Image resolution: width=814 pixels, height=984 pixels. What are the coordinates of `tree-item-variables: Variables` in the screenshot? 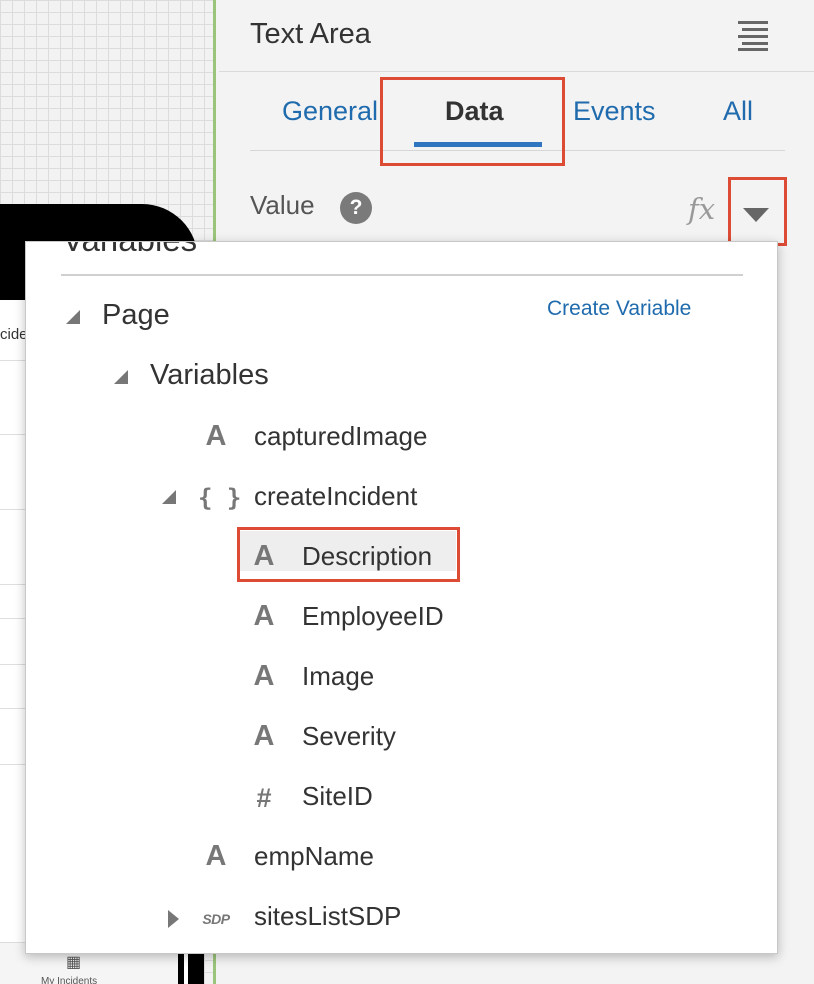 It's located at (314, 379).